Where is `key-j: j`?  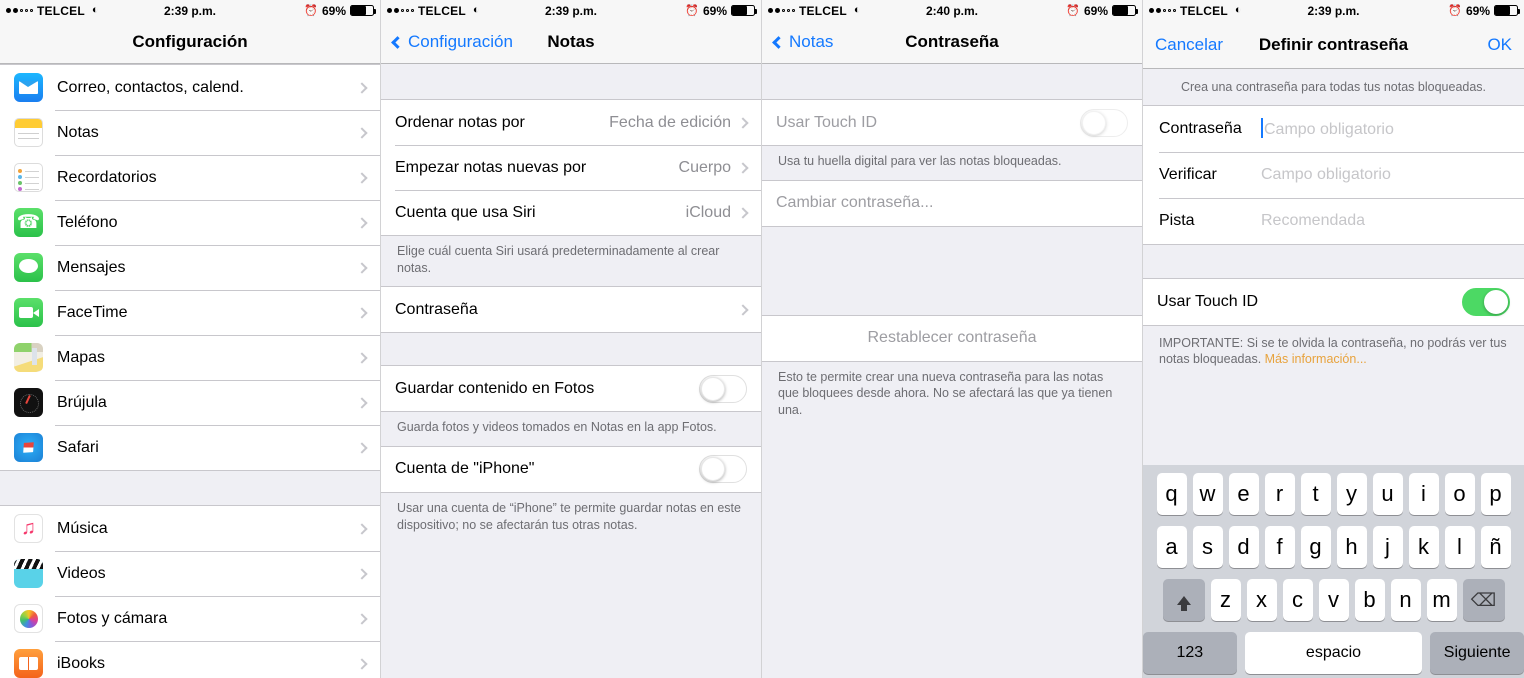
key-j: j is located at coordinates (1387, 547).